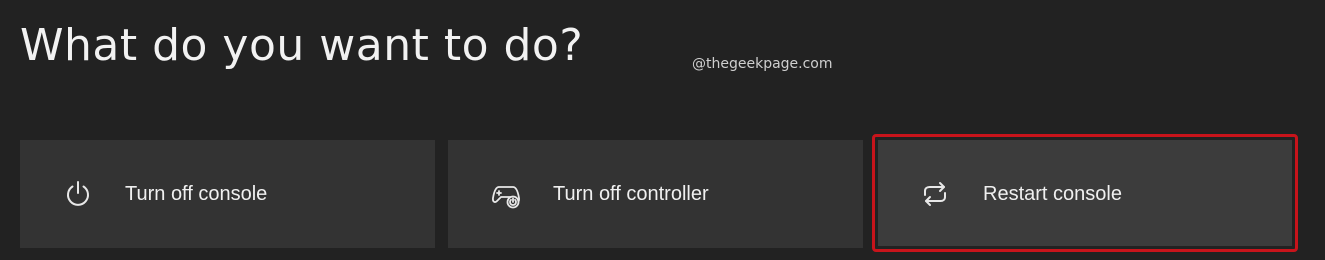  What do you see at coordinates (78, 194) in the screenshot?
I see `power-icon` at bounding box center [78, 194].